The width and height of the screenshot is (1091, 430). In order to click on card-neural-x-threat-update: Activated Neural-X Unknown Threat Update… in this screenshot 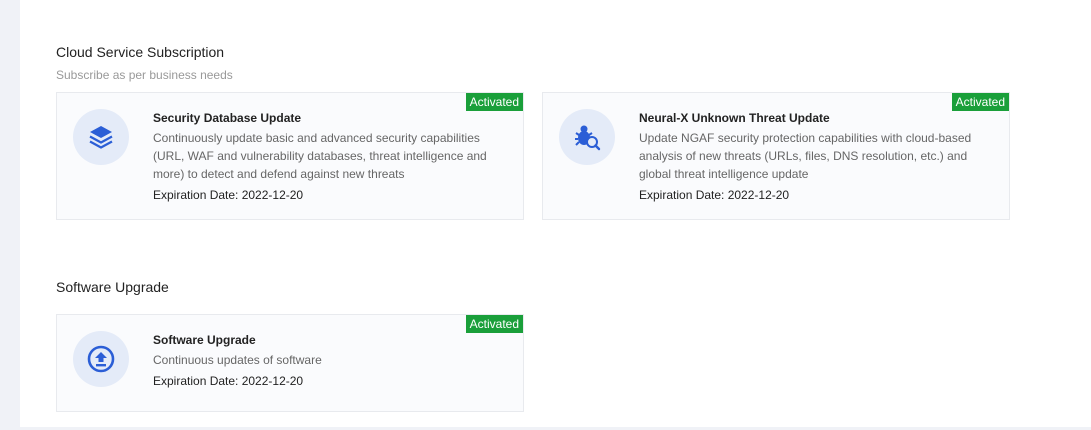, I will do `click(776, 156)`.